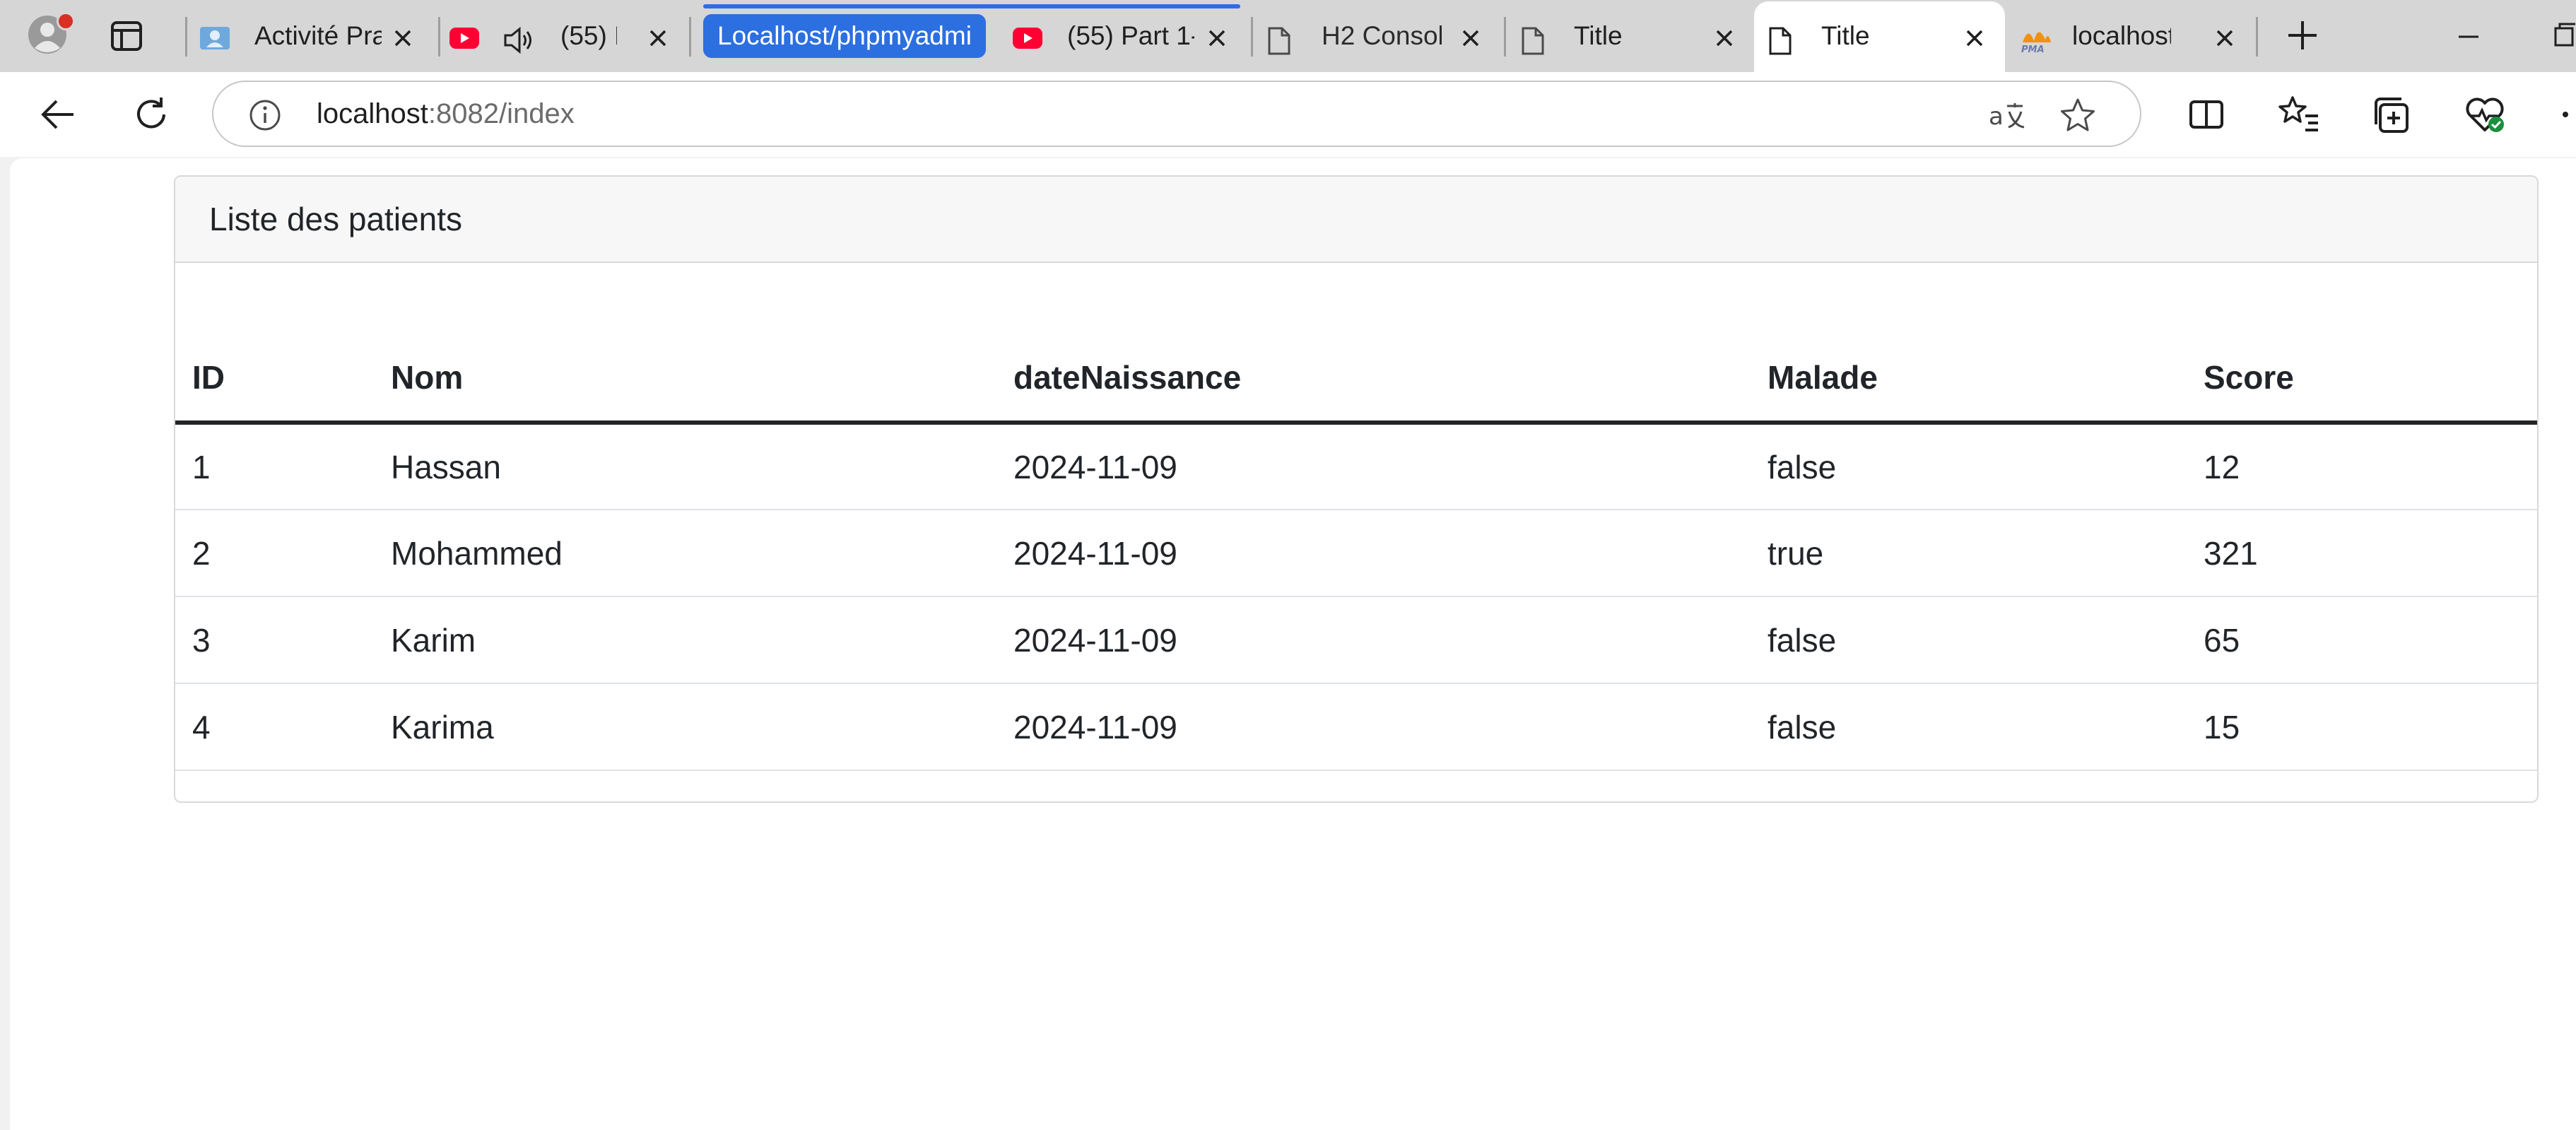 This screenshot has height=1130, width=2576. I want to click on svg-text: PMA, so click(2033, 49).